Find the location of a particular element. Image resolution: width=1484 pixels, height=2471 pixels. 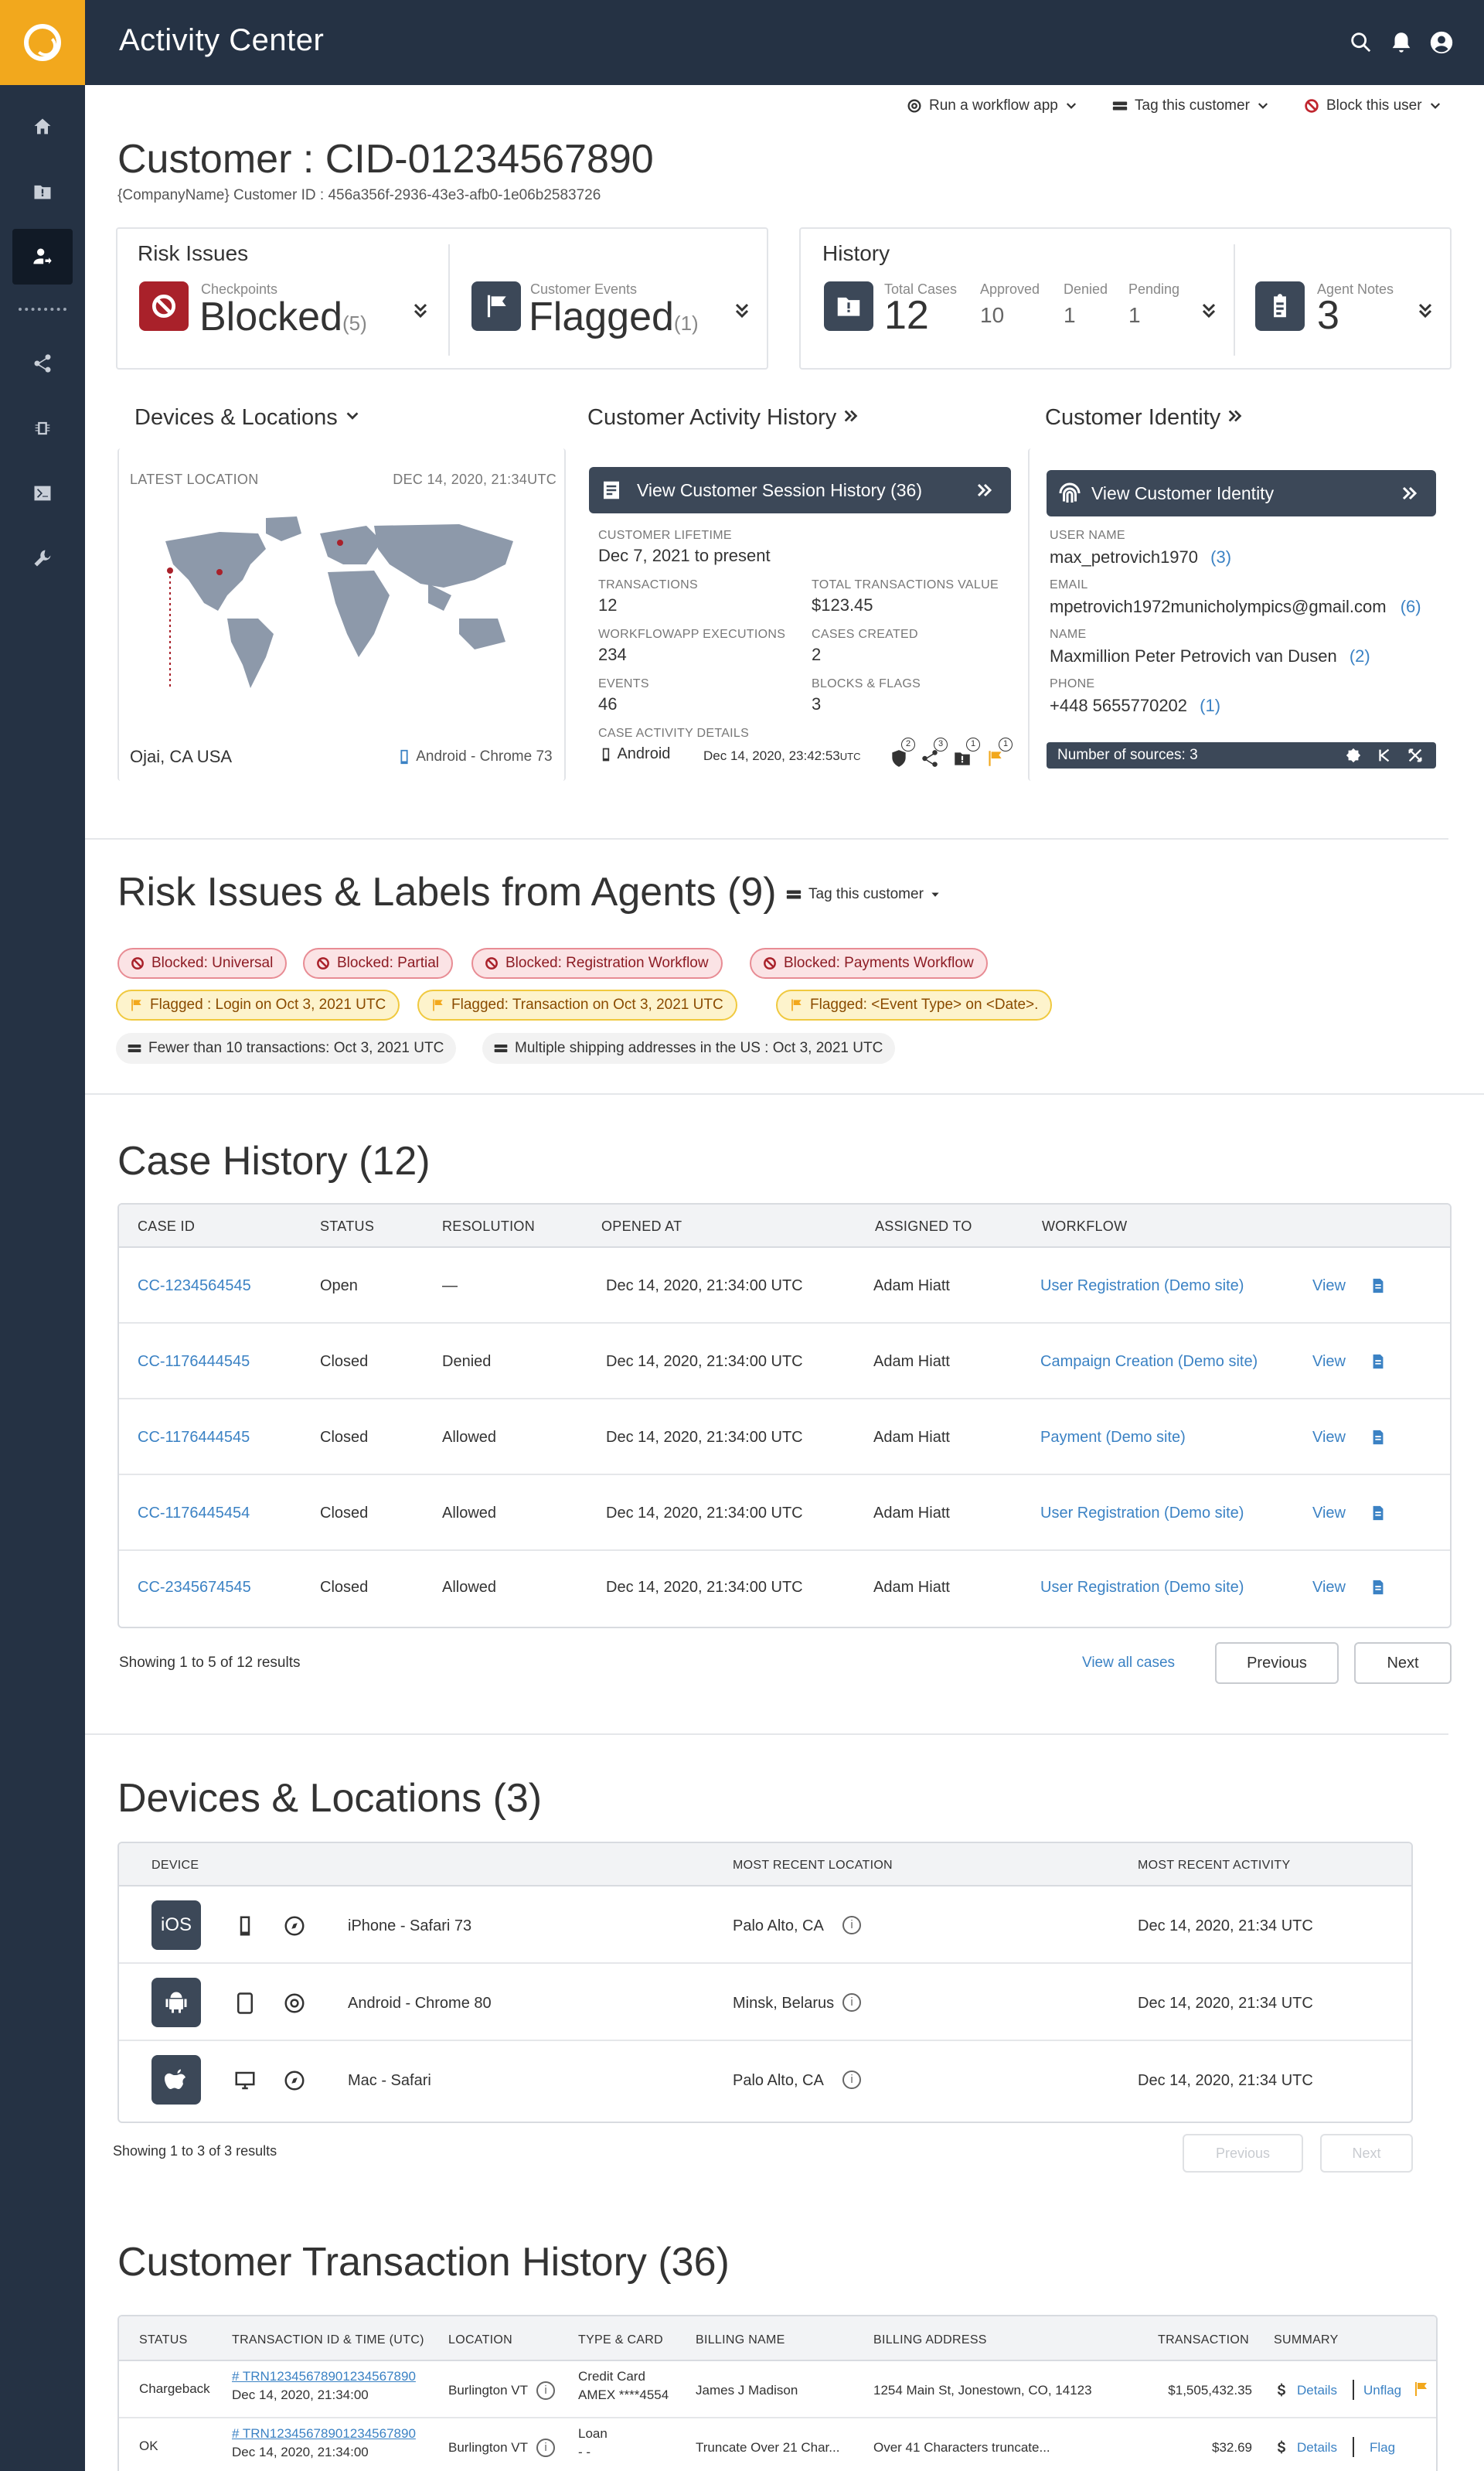

share-icon is located at coordinates (930, 758).